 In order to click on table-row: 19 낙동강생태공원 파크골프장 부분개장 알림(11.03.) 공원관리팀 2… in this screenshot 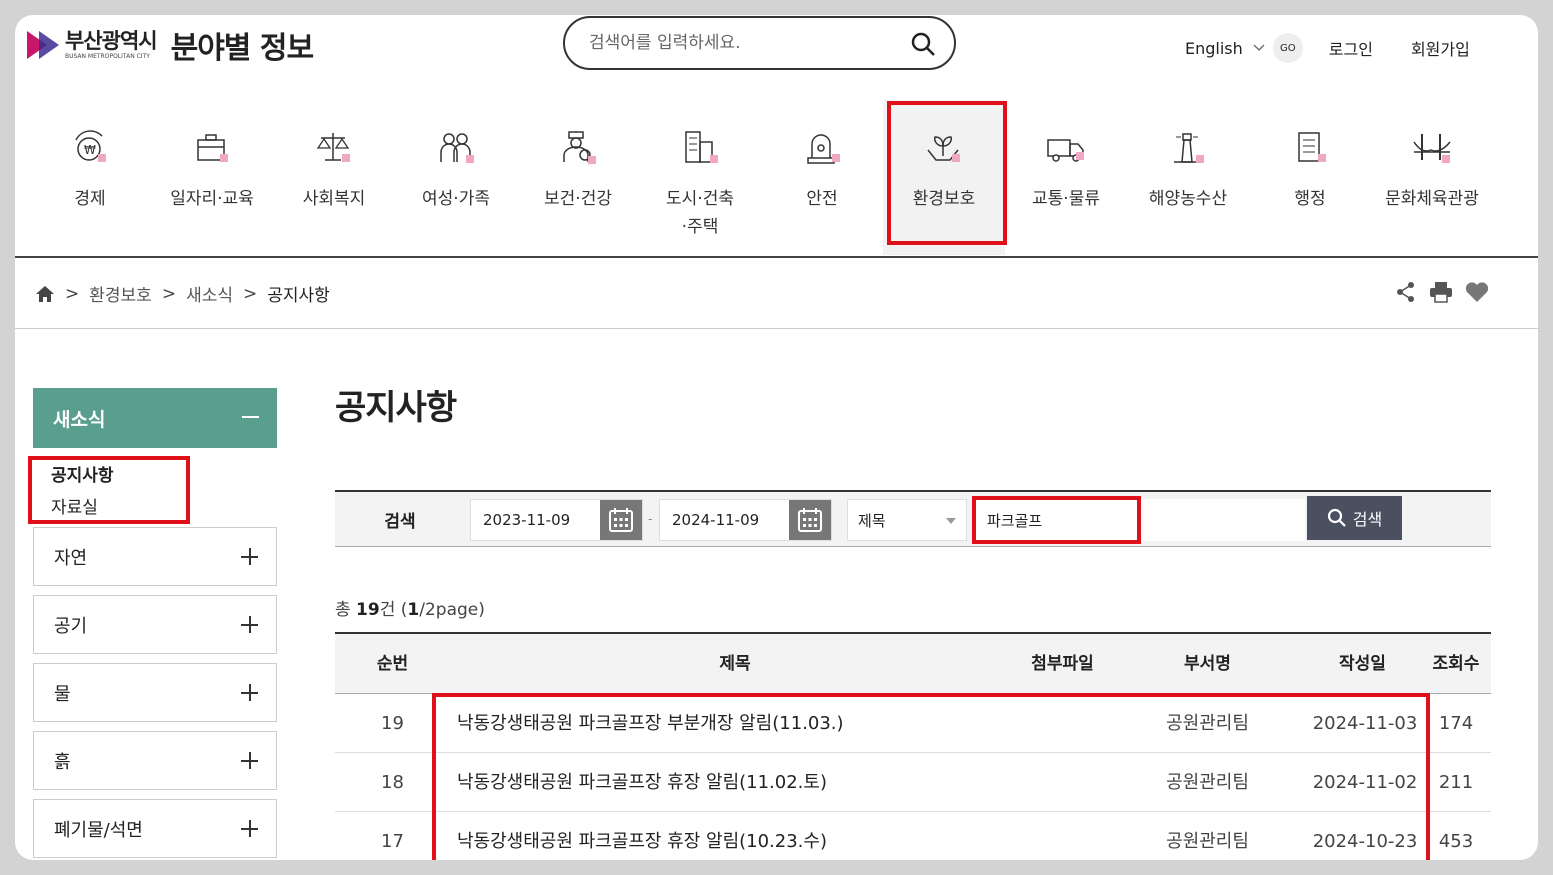, I will do `click(913, 723)`.